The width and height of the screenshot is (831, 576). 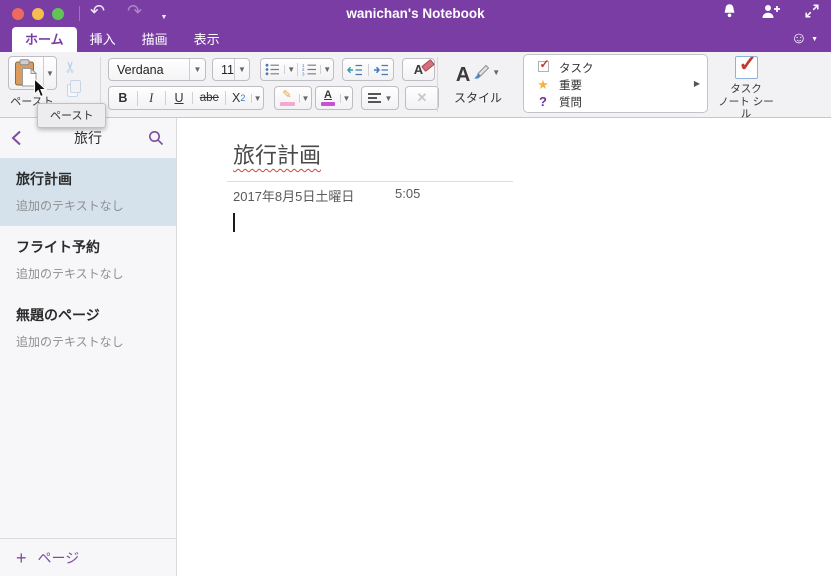 What do you see at coordinates (746, 65) in the screenshot?
I see `task-check-icon: ✓` at bounding box center [746, 65].